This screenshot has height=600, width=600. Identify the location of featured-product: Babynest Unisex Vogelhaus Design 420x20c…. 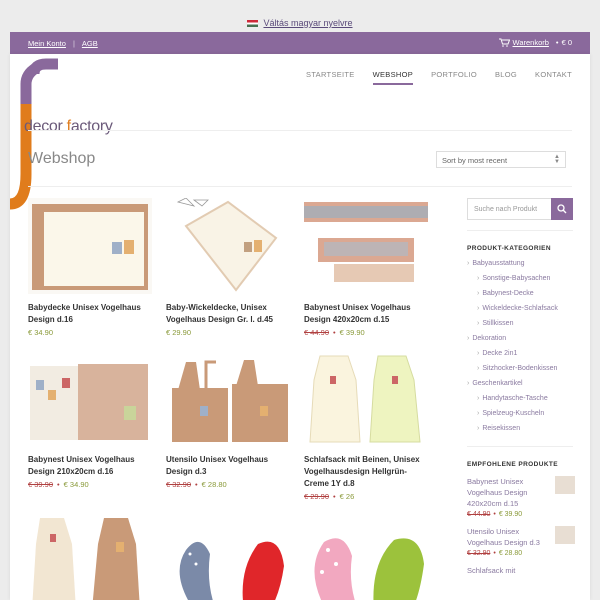
(521, 497).